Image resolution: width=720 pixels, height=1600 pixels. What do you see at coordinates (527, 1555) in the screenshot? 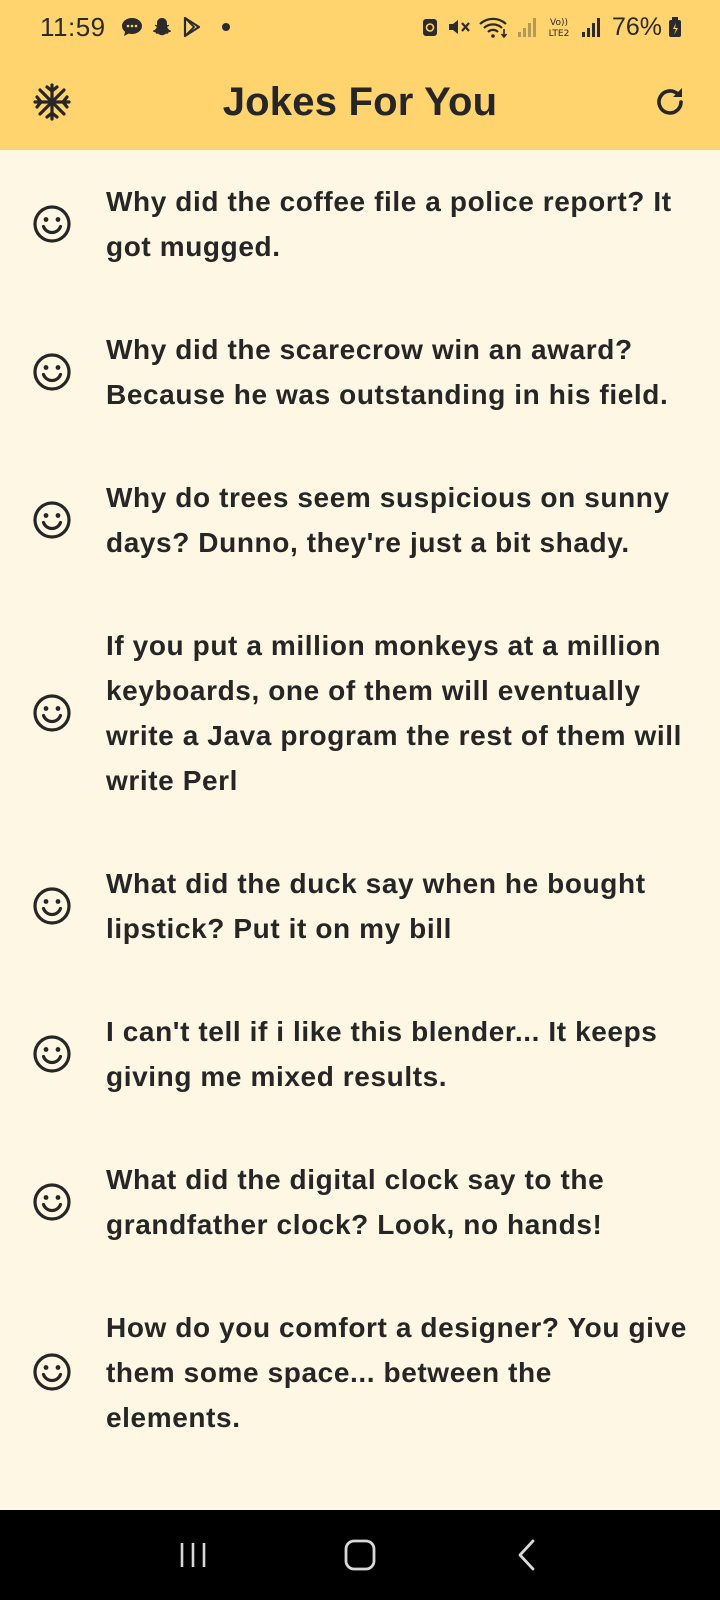
I see `back-icon` at bounding box center [527, 1555].